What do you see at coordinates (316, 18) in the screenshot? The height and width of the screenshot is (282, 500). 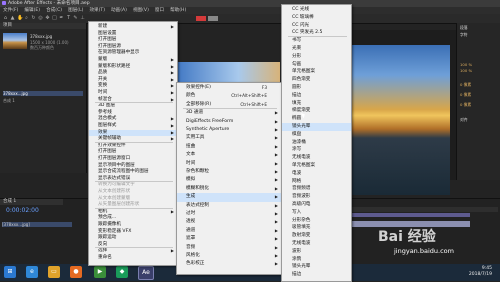 I see `menu-item: CC 玻璃棒` at bounding box center [316, 18].